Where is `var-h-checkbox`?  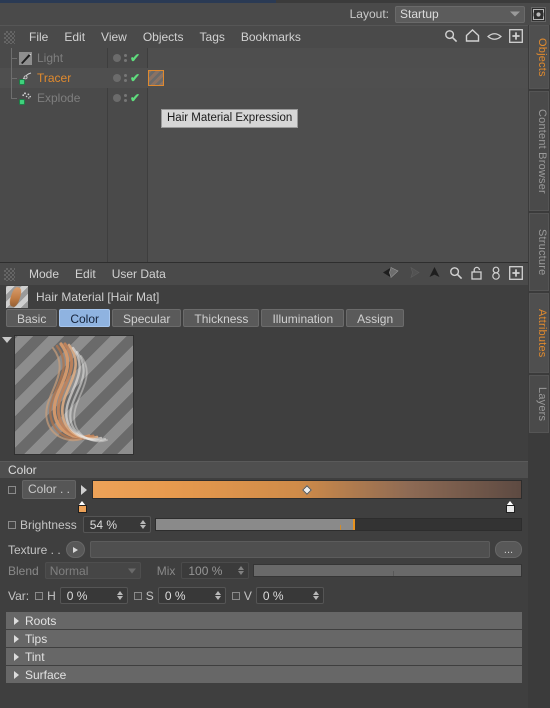
var-h-checkbox is located at coordinates (39, 595).